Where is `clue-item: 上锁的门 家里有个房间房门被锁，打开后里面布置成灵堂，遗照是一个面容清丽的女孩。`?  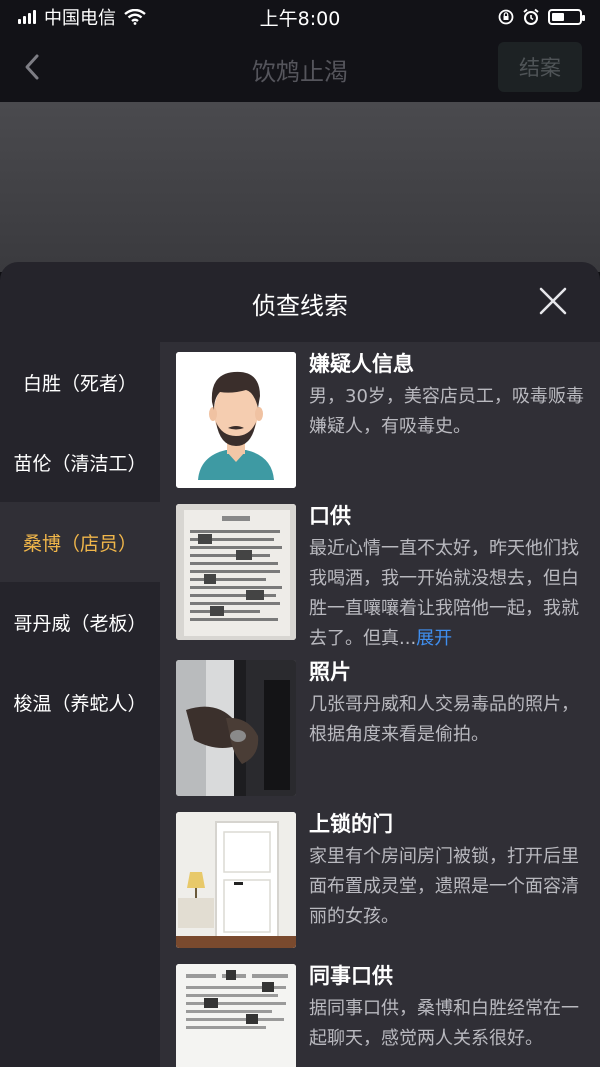 clue-item: 上锁的门 家里有个房间房门被锁，打开后里面布置成灵堂，遗照是一个面容清丽的女孩。 is located at coordinates (386, 882).